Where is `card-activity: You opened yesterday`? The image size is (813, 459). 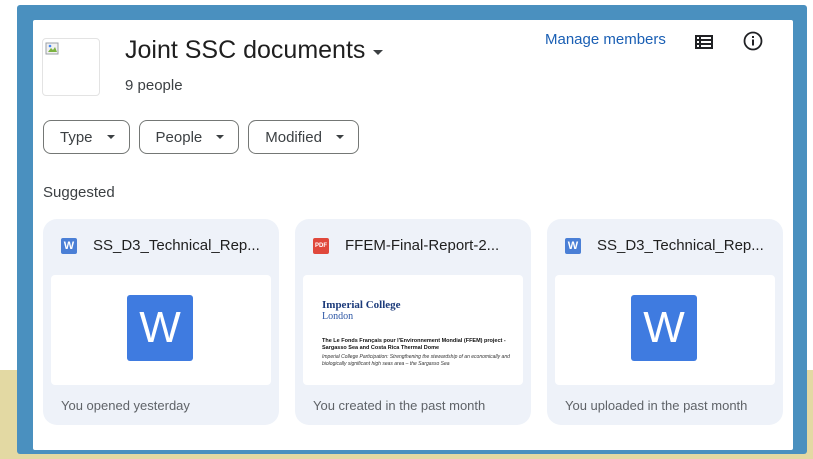
card-activity: You opened yesterday is located at coordinates (125, 405).